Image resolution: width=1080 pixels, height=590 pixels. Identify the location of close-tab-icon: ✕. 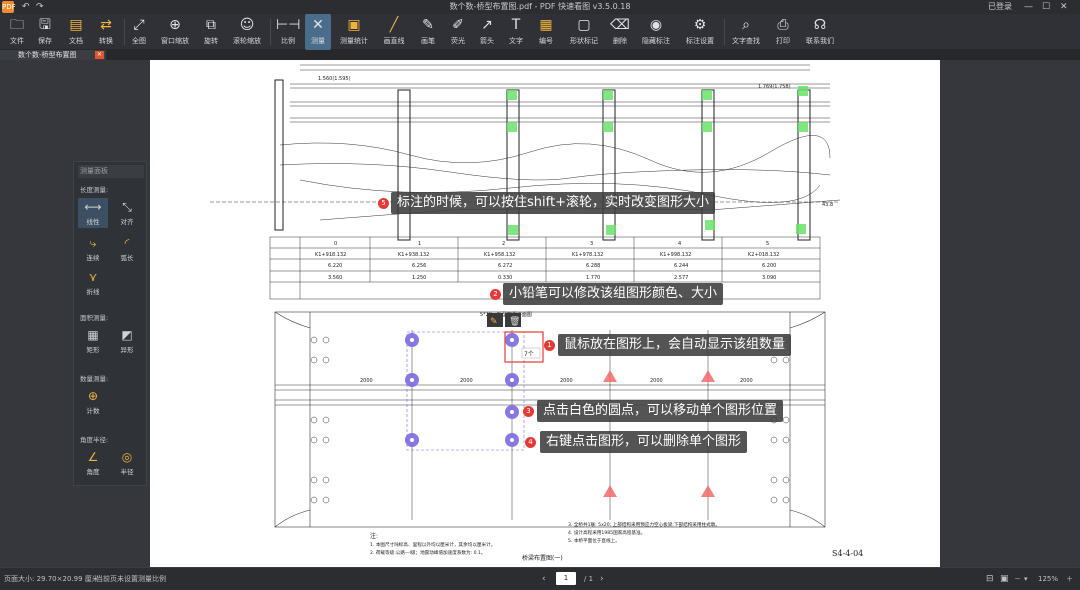
(99, 55).